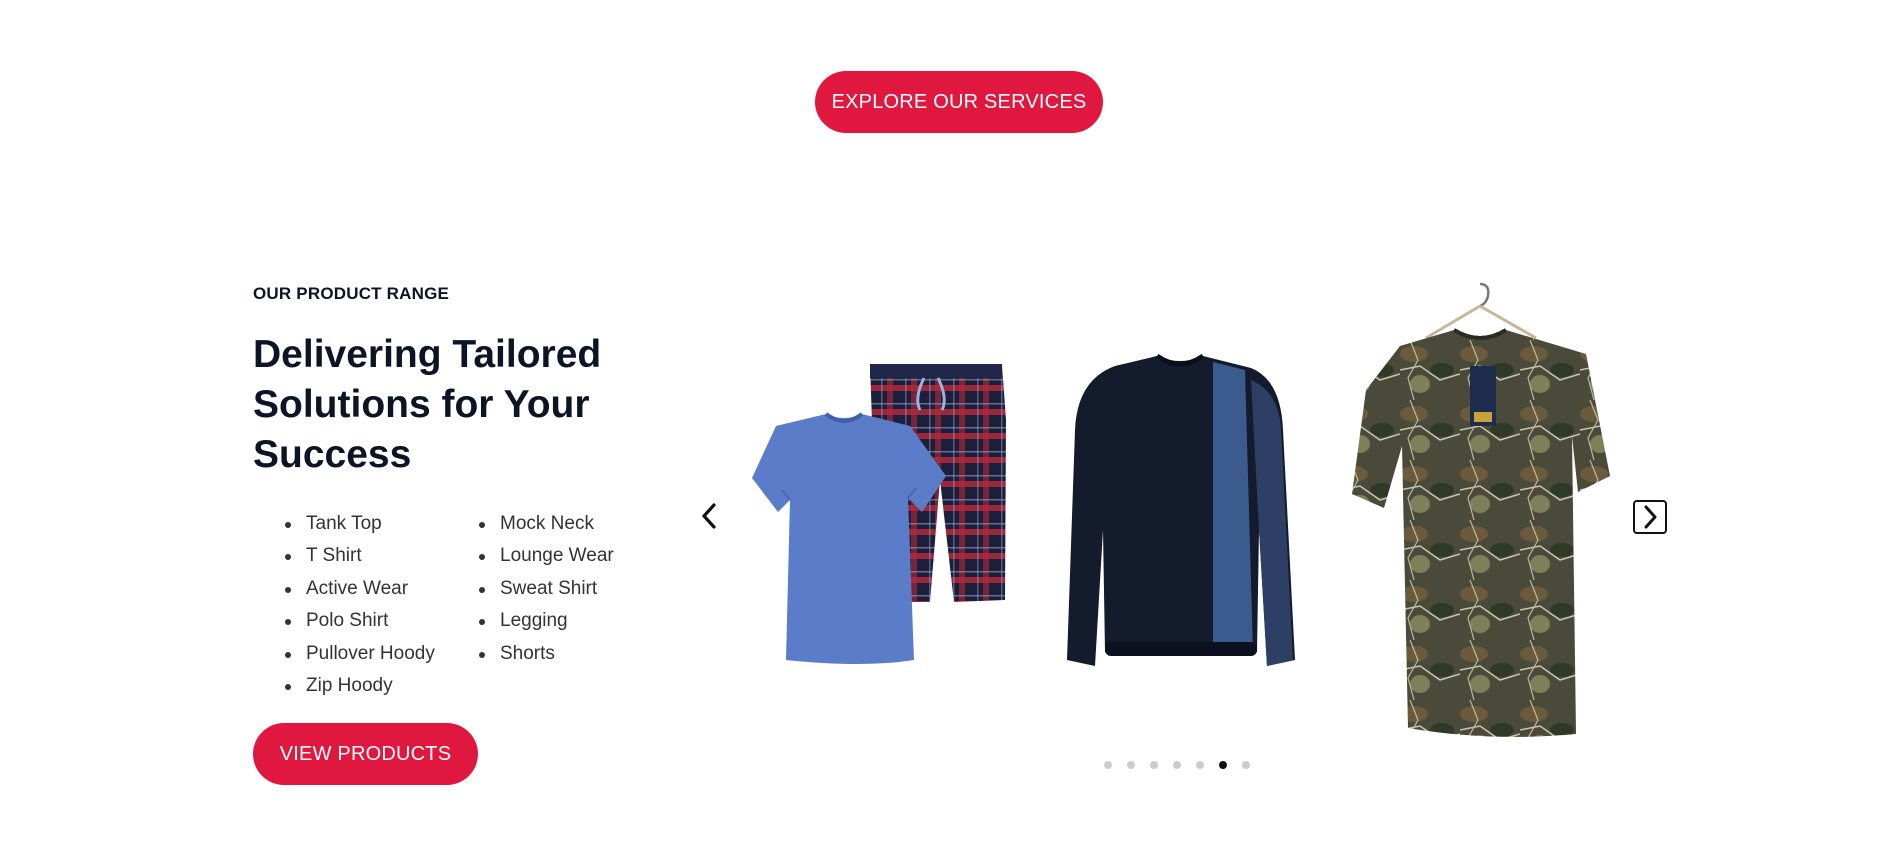 Image resolution: width=1900 pixels, height=868 pixels. I want to click on list-item: Polo Shirt, so click(358, 621).